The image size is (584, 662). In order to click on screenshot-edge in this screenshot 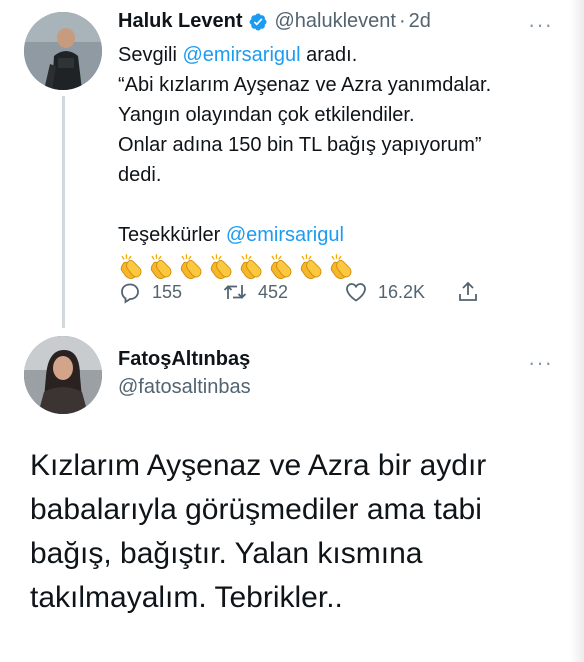, I will do `click(577, 331)`.